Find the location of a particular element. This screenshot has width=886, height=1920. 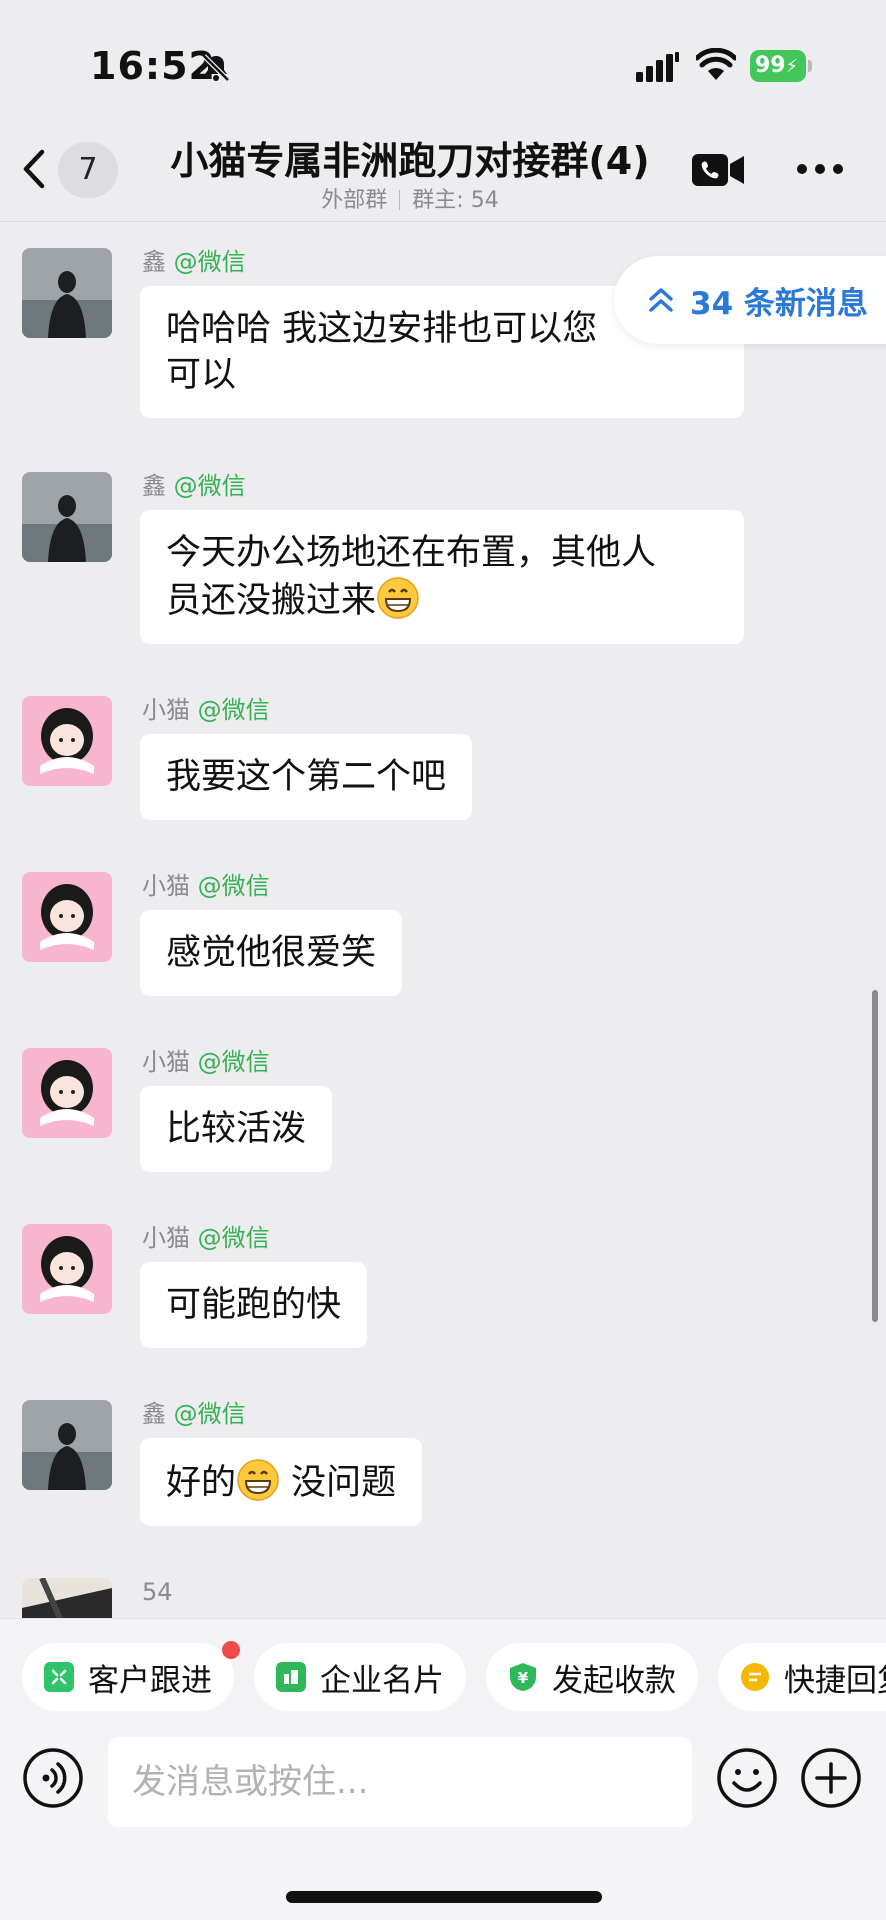

subtitle-divider is located at coordinates (400, 200).